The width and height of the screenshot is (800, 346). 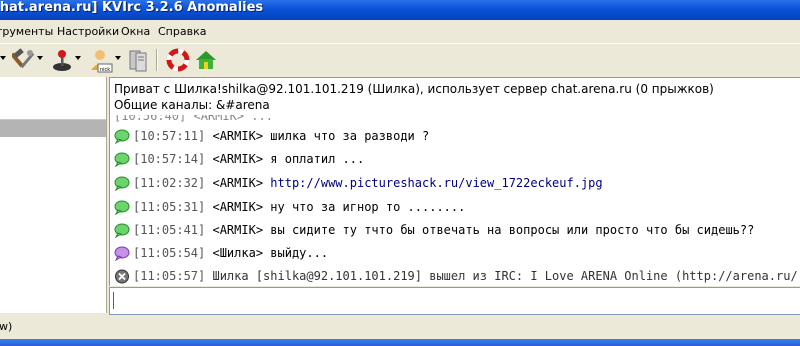 I want to click on message-time: [10:57:14], so click(x=169, y=159).